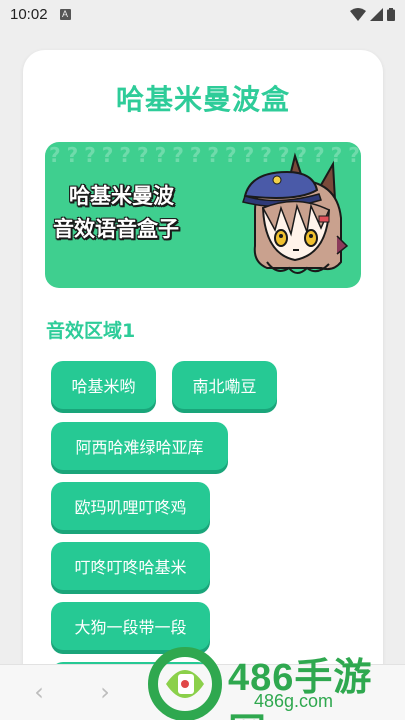 This screenshot has width=405, height=720. What do you see at coordinates (103, 385) in the screenshot?
I see `sound-button-1: 哈基米哟` at bounding box center [103, 385].